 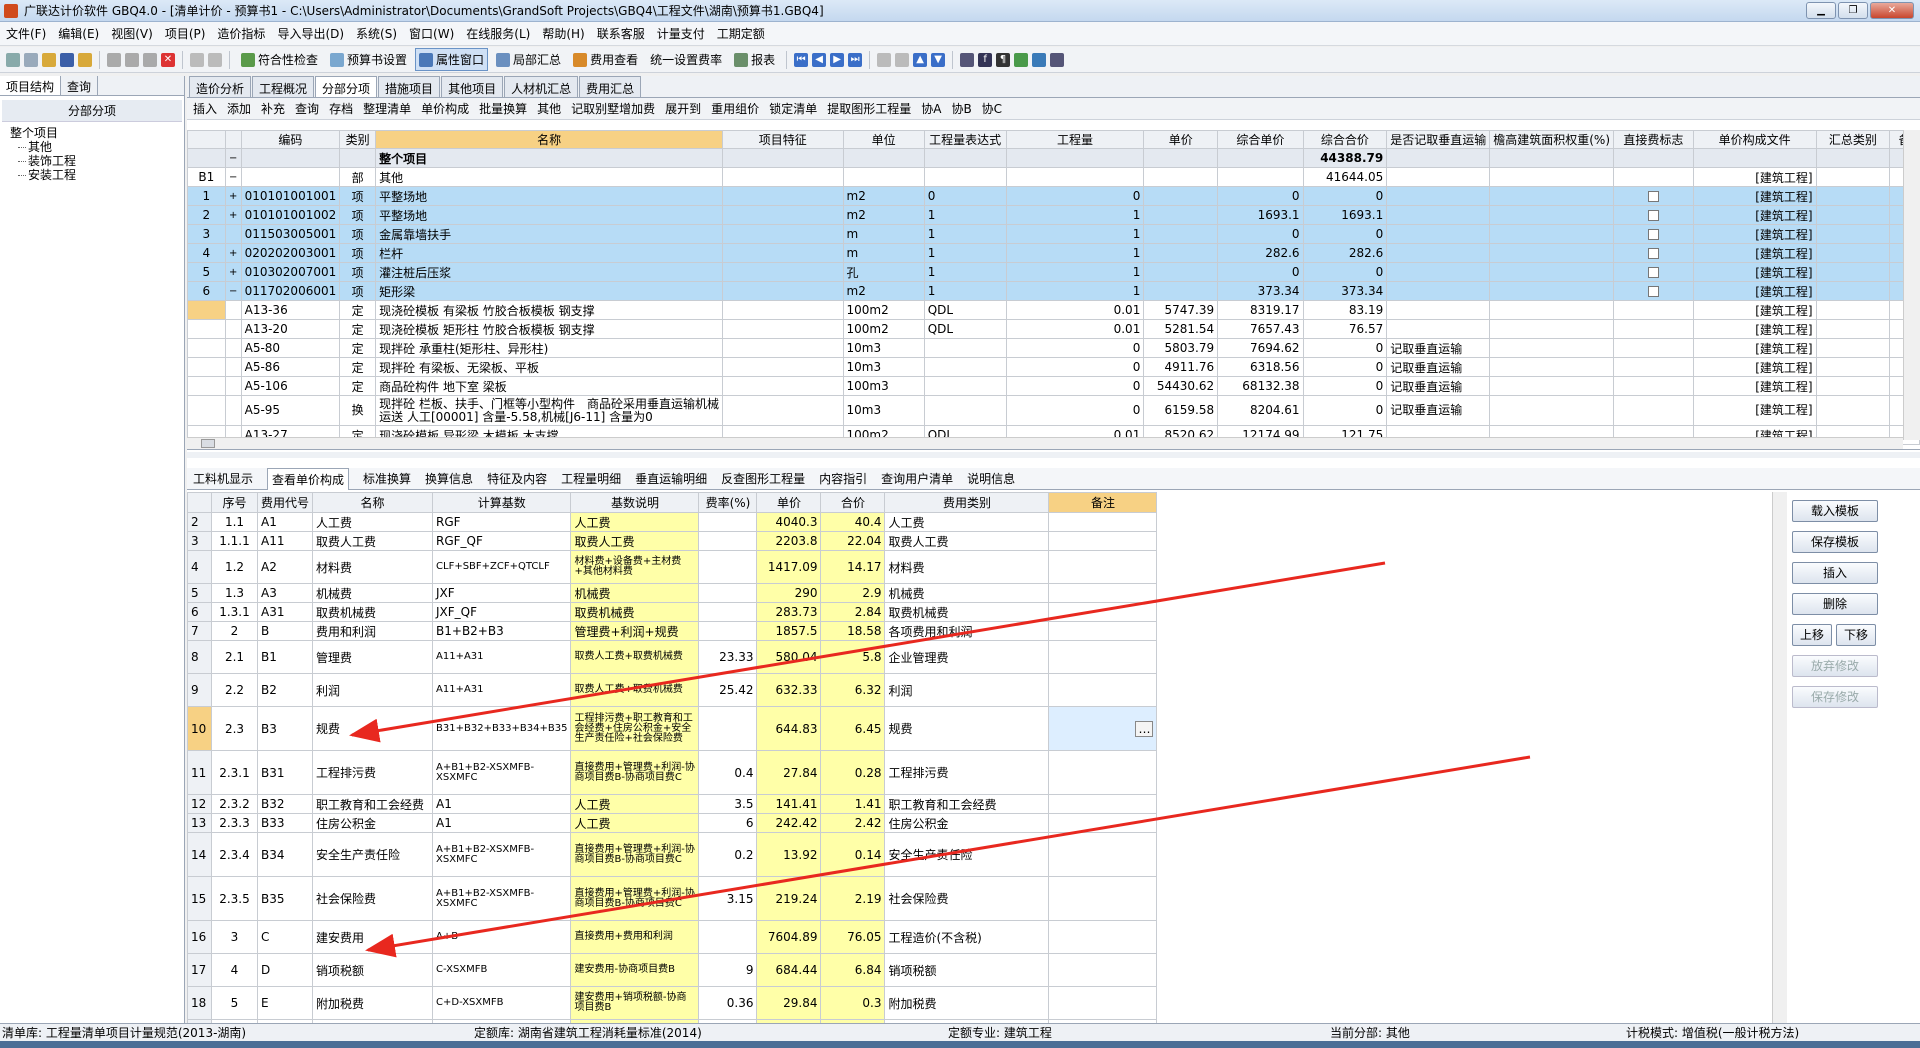 I want to click on column-header: 费率(%), so click(x=728, y=502).